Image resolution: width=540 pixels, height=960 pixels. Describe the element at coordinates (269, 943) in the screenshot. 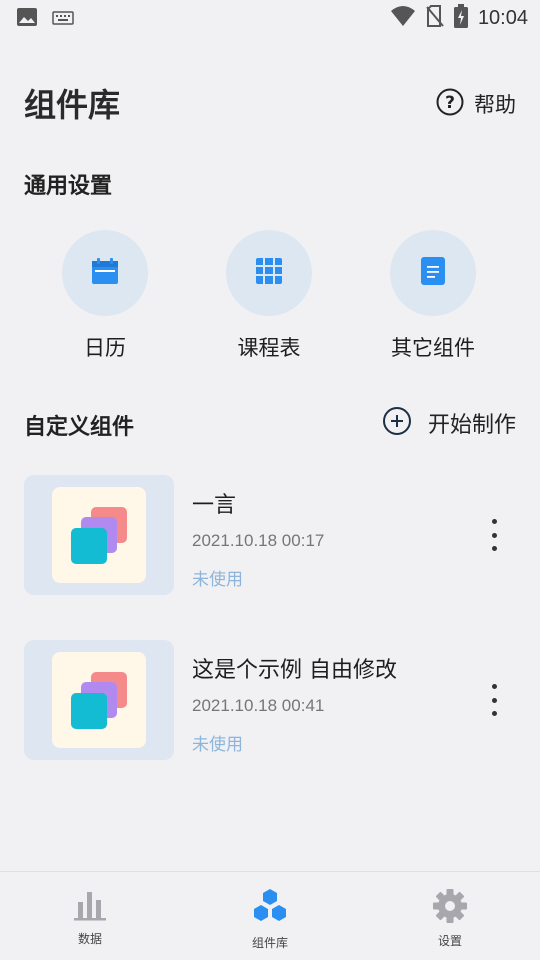

I see `nav-label-widgets: 组件库` at that location.